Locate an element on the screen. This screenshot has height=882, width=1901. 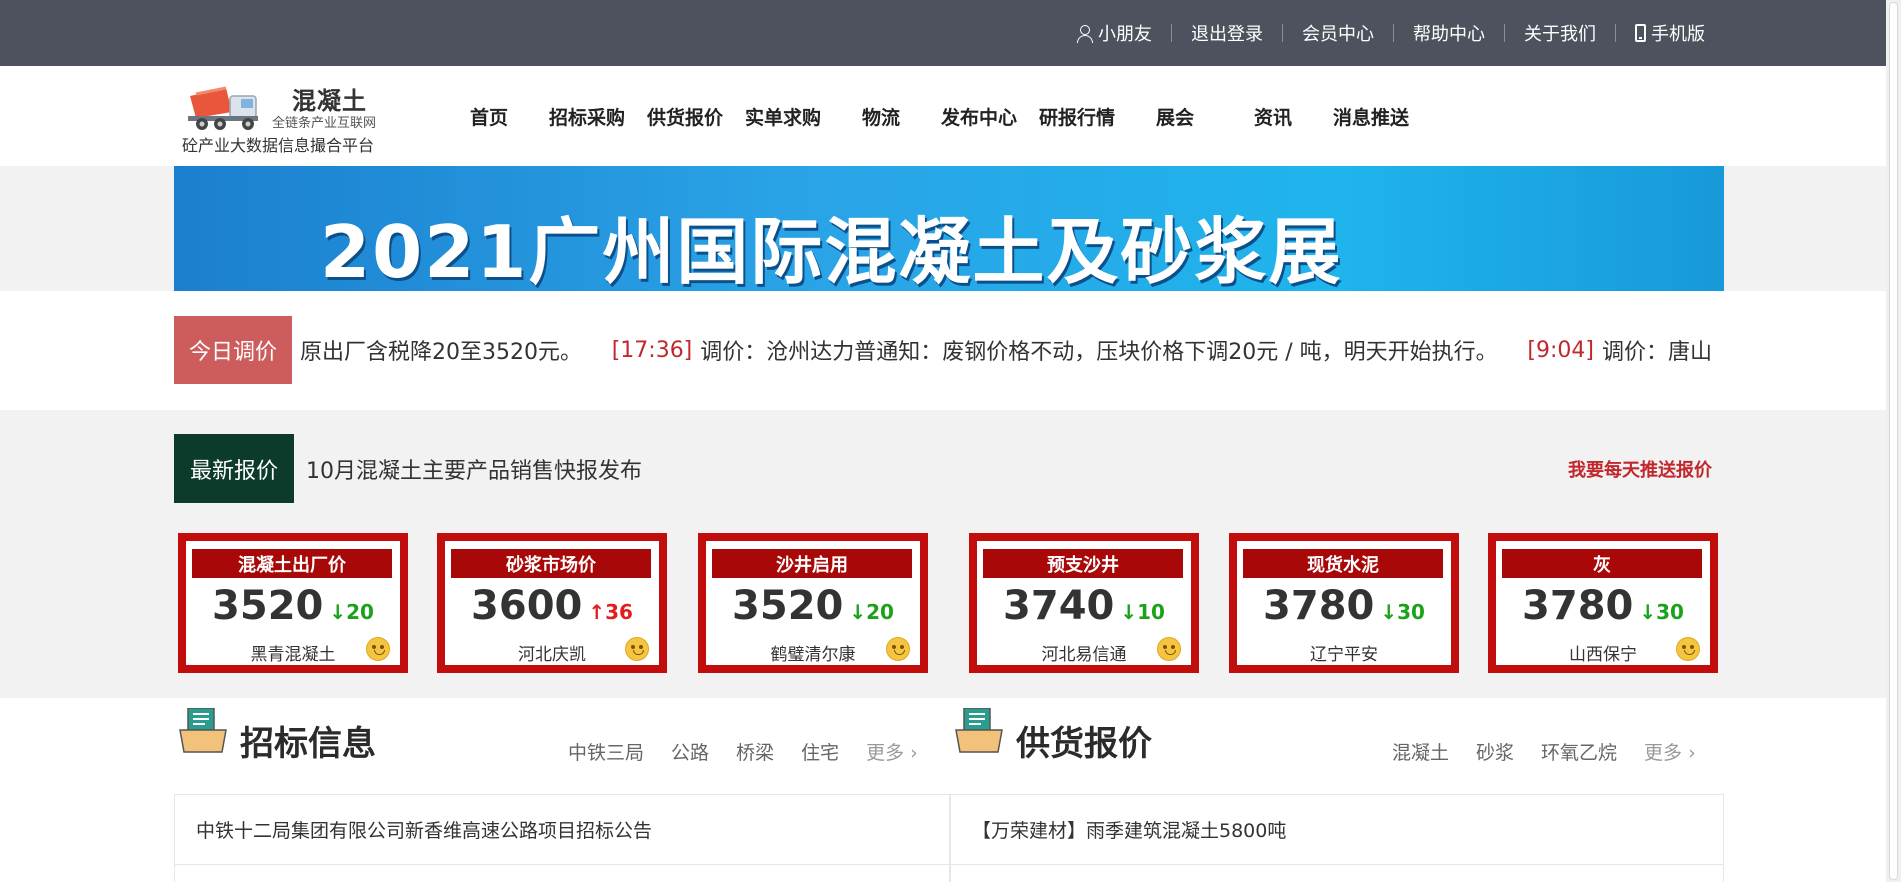
quotes-tag: 最新报价 is located at coordinates (234, 468).